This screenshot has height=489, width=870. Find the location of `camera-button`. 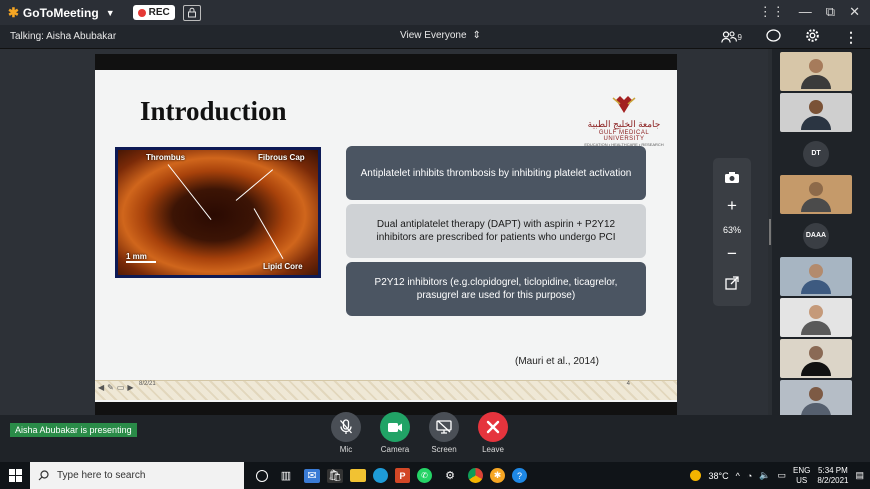

camera-button is located at coordinates (395, 427).